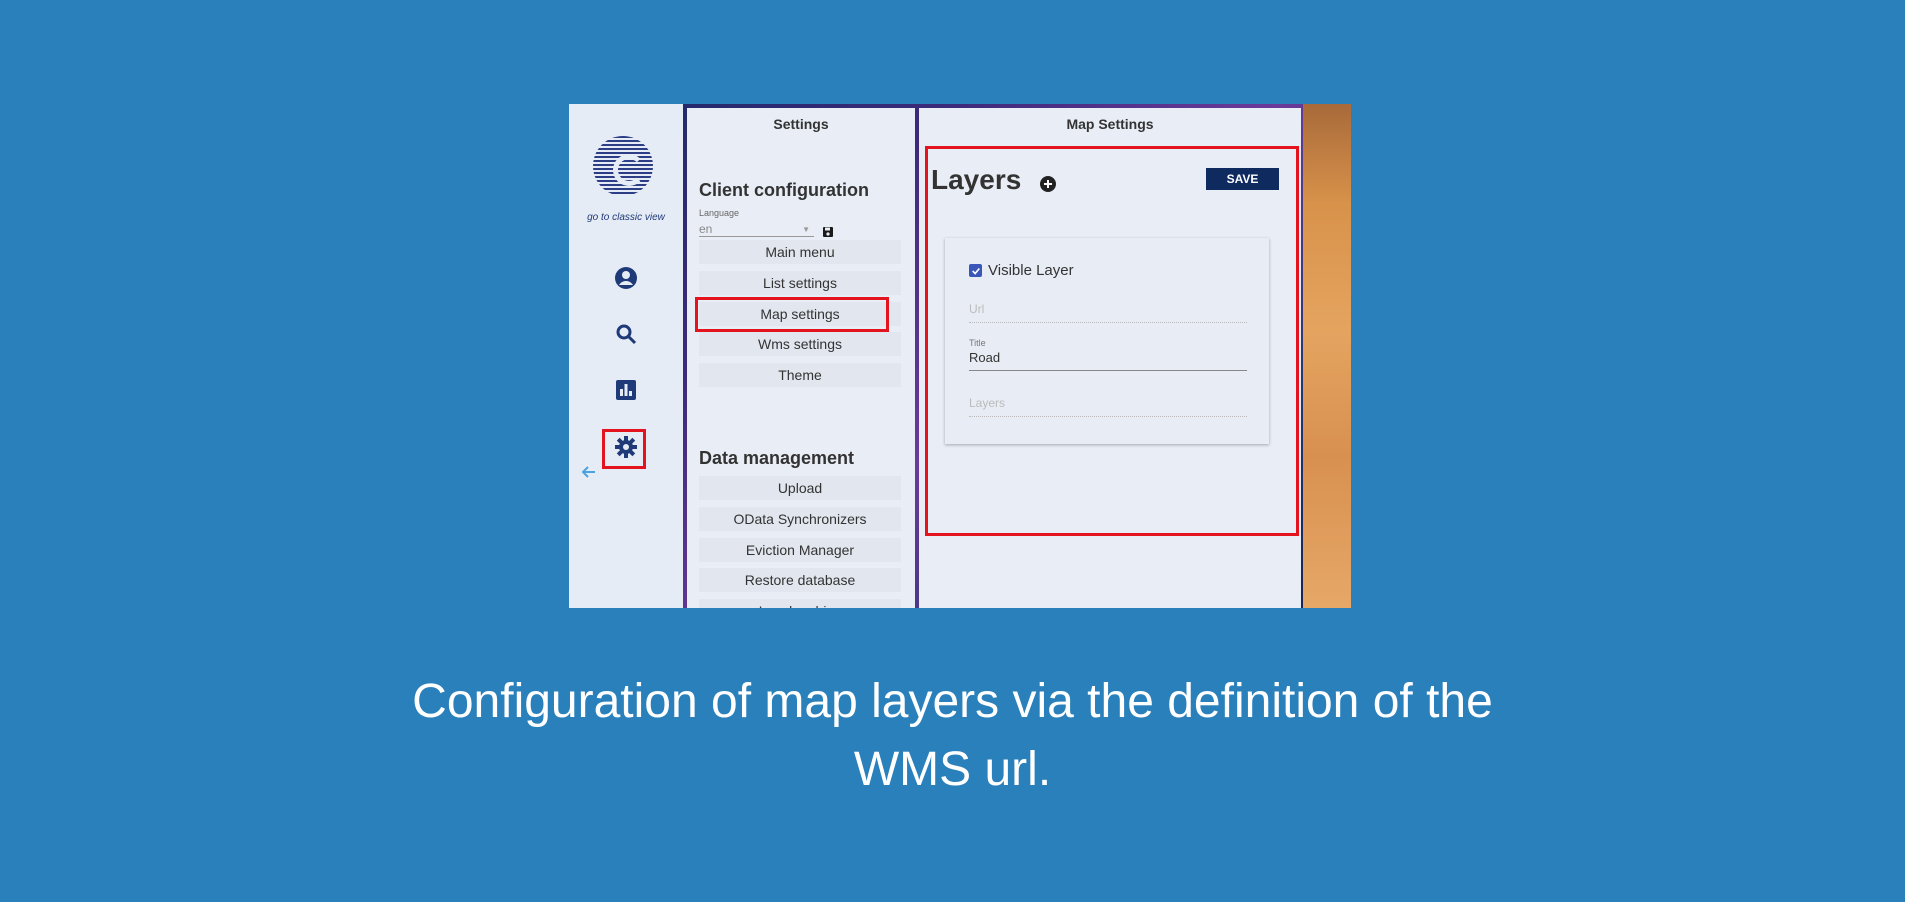 The height and width of the screenshot is (902, 1905). I want to click on language-label: Language, so click(719, 213).